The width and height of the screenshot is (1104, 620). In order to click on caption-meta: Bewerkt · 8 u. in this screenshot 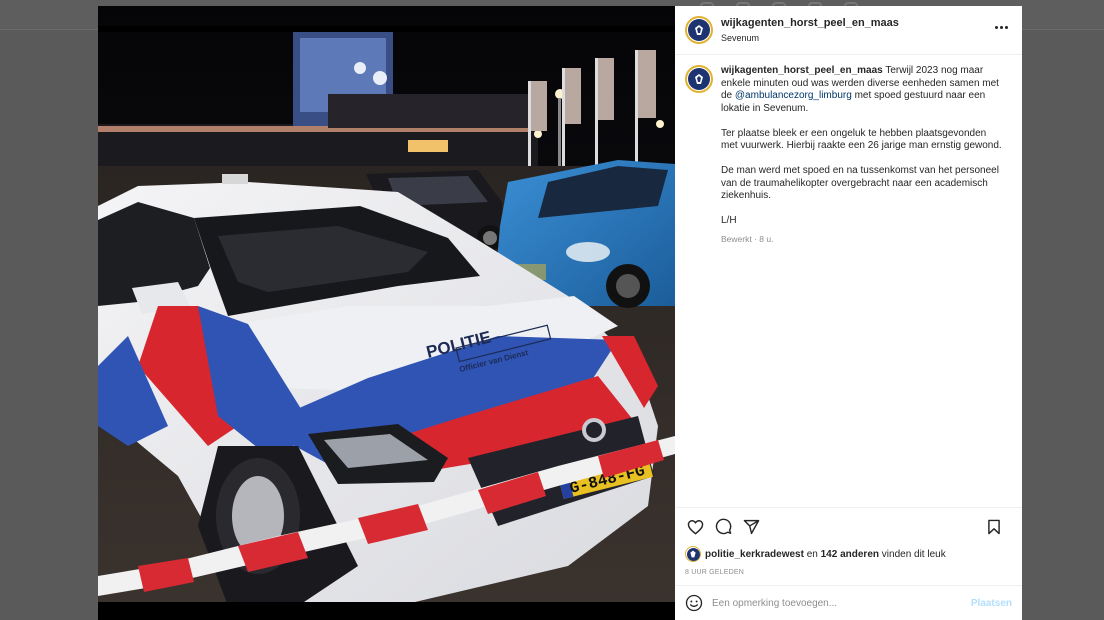, I will do `click(747, 239)`.